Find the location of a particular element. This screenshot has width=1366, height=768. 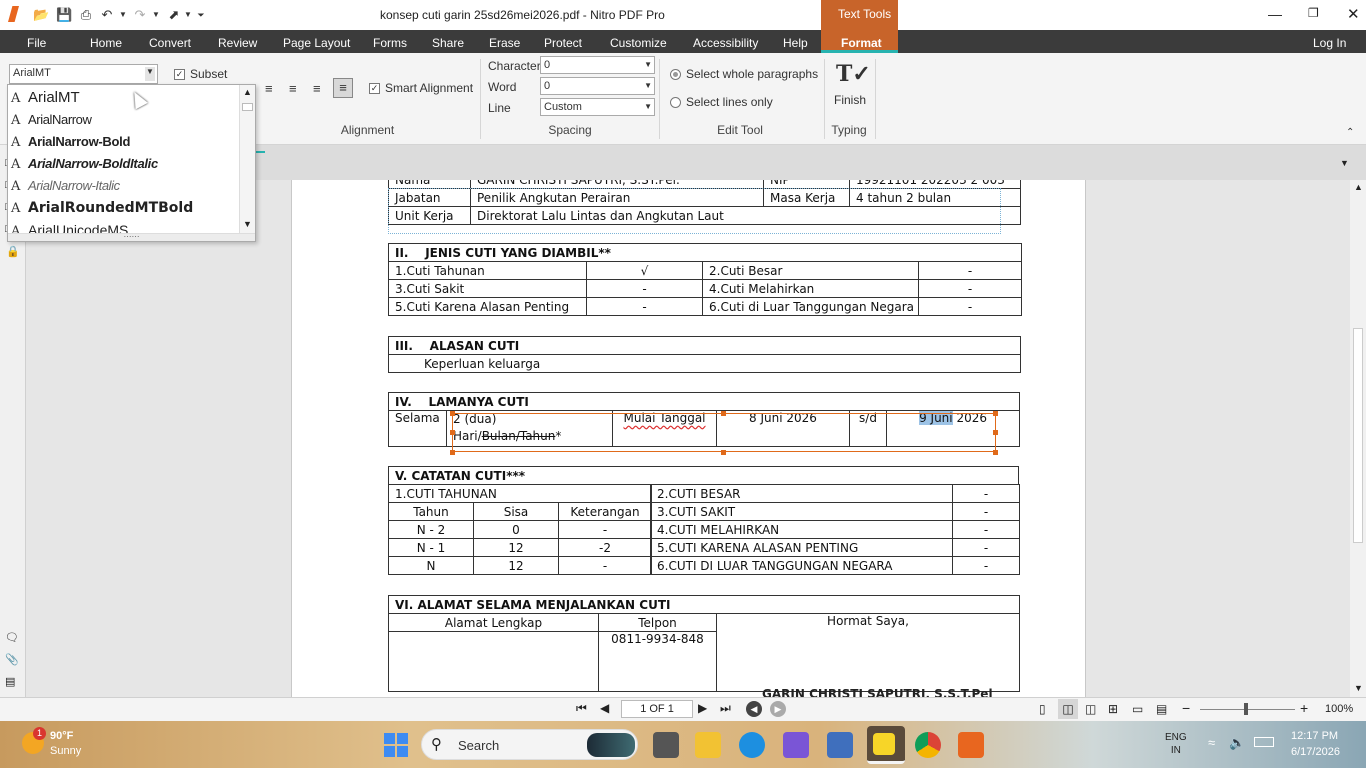

column-header: Alamat Lengkap is located at coordinates (493, 622).